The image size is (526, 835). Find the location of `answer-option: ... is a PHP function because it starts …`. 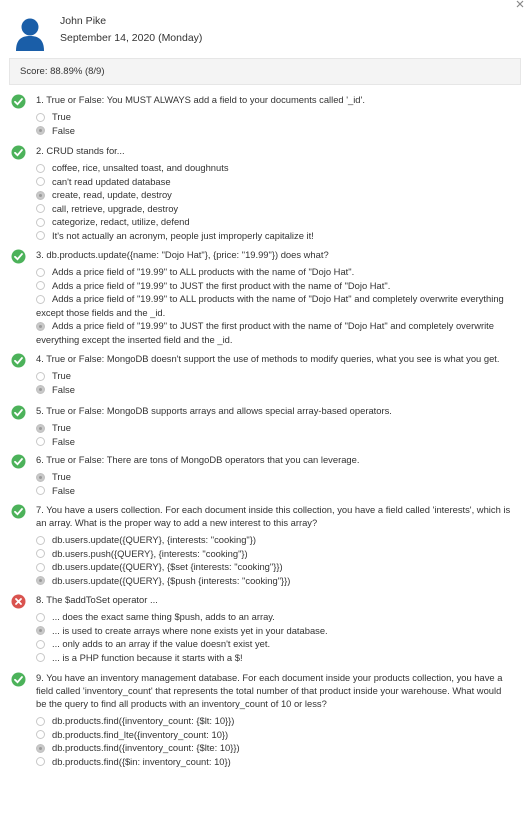

answer-option: ... is a PHP function because it starts … is located at coordinates (274, 658).